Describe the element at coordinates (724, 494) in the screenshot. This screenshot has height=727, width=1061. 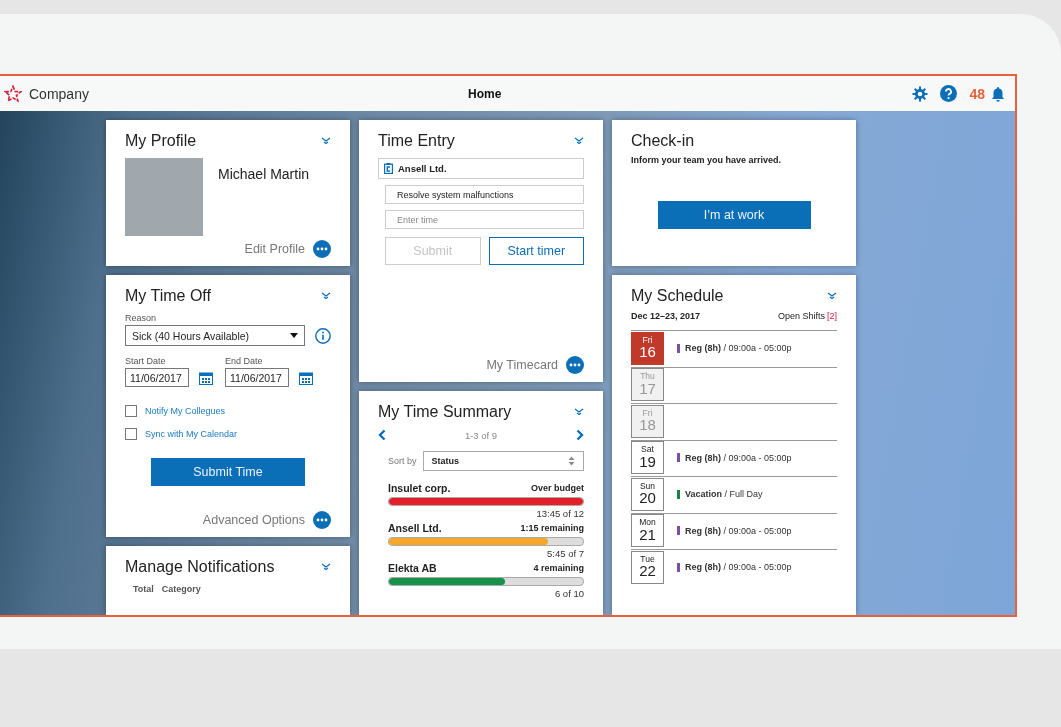
I see `shift-entry: Vacation / Full Day` at that location.